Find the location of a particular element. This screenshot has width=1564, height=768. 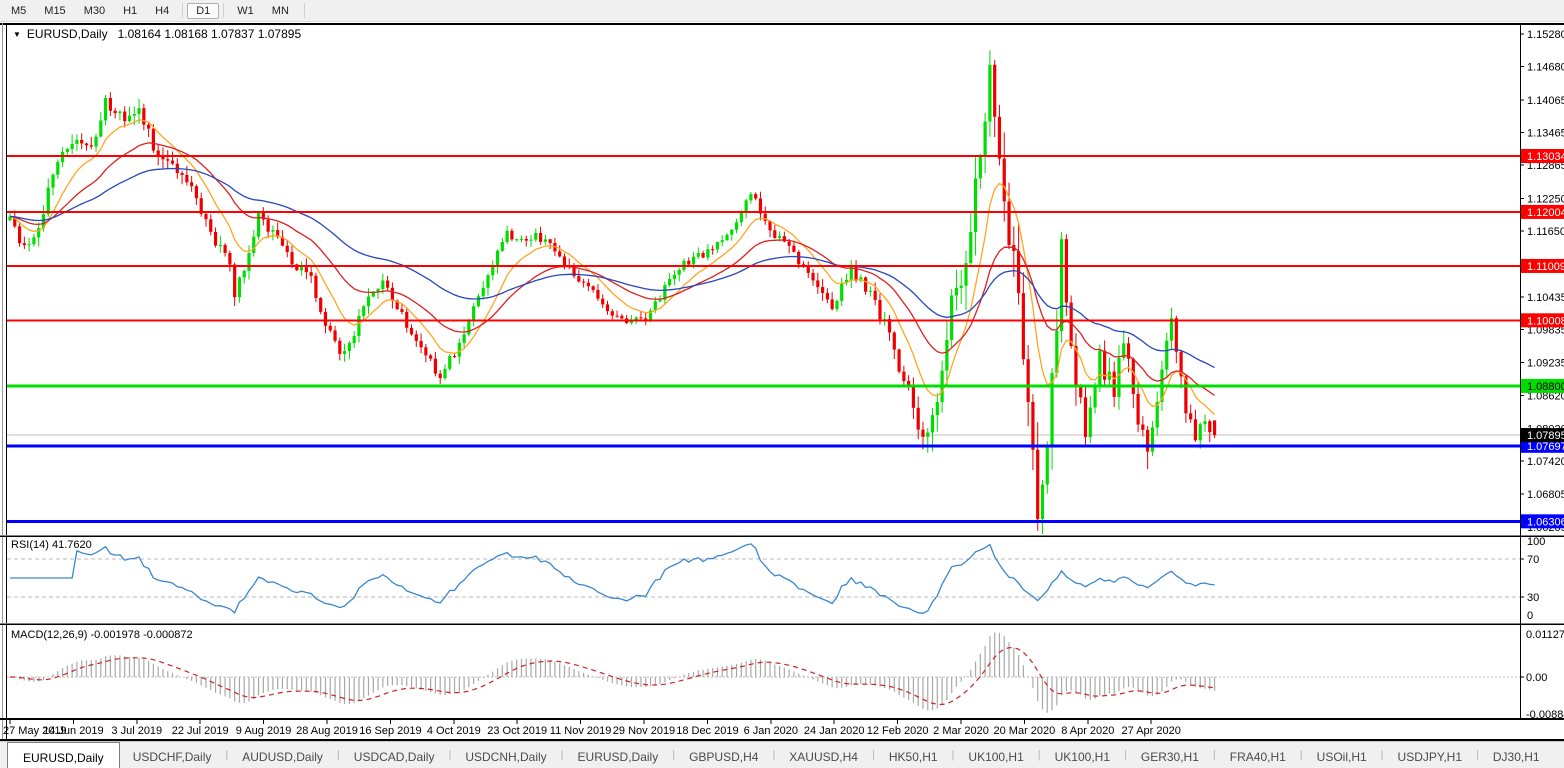

svg-text: 24 Jan 2020 is located at coordinates (834, 731).